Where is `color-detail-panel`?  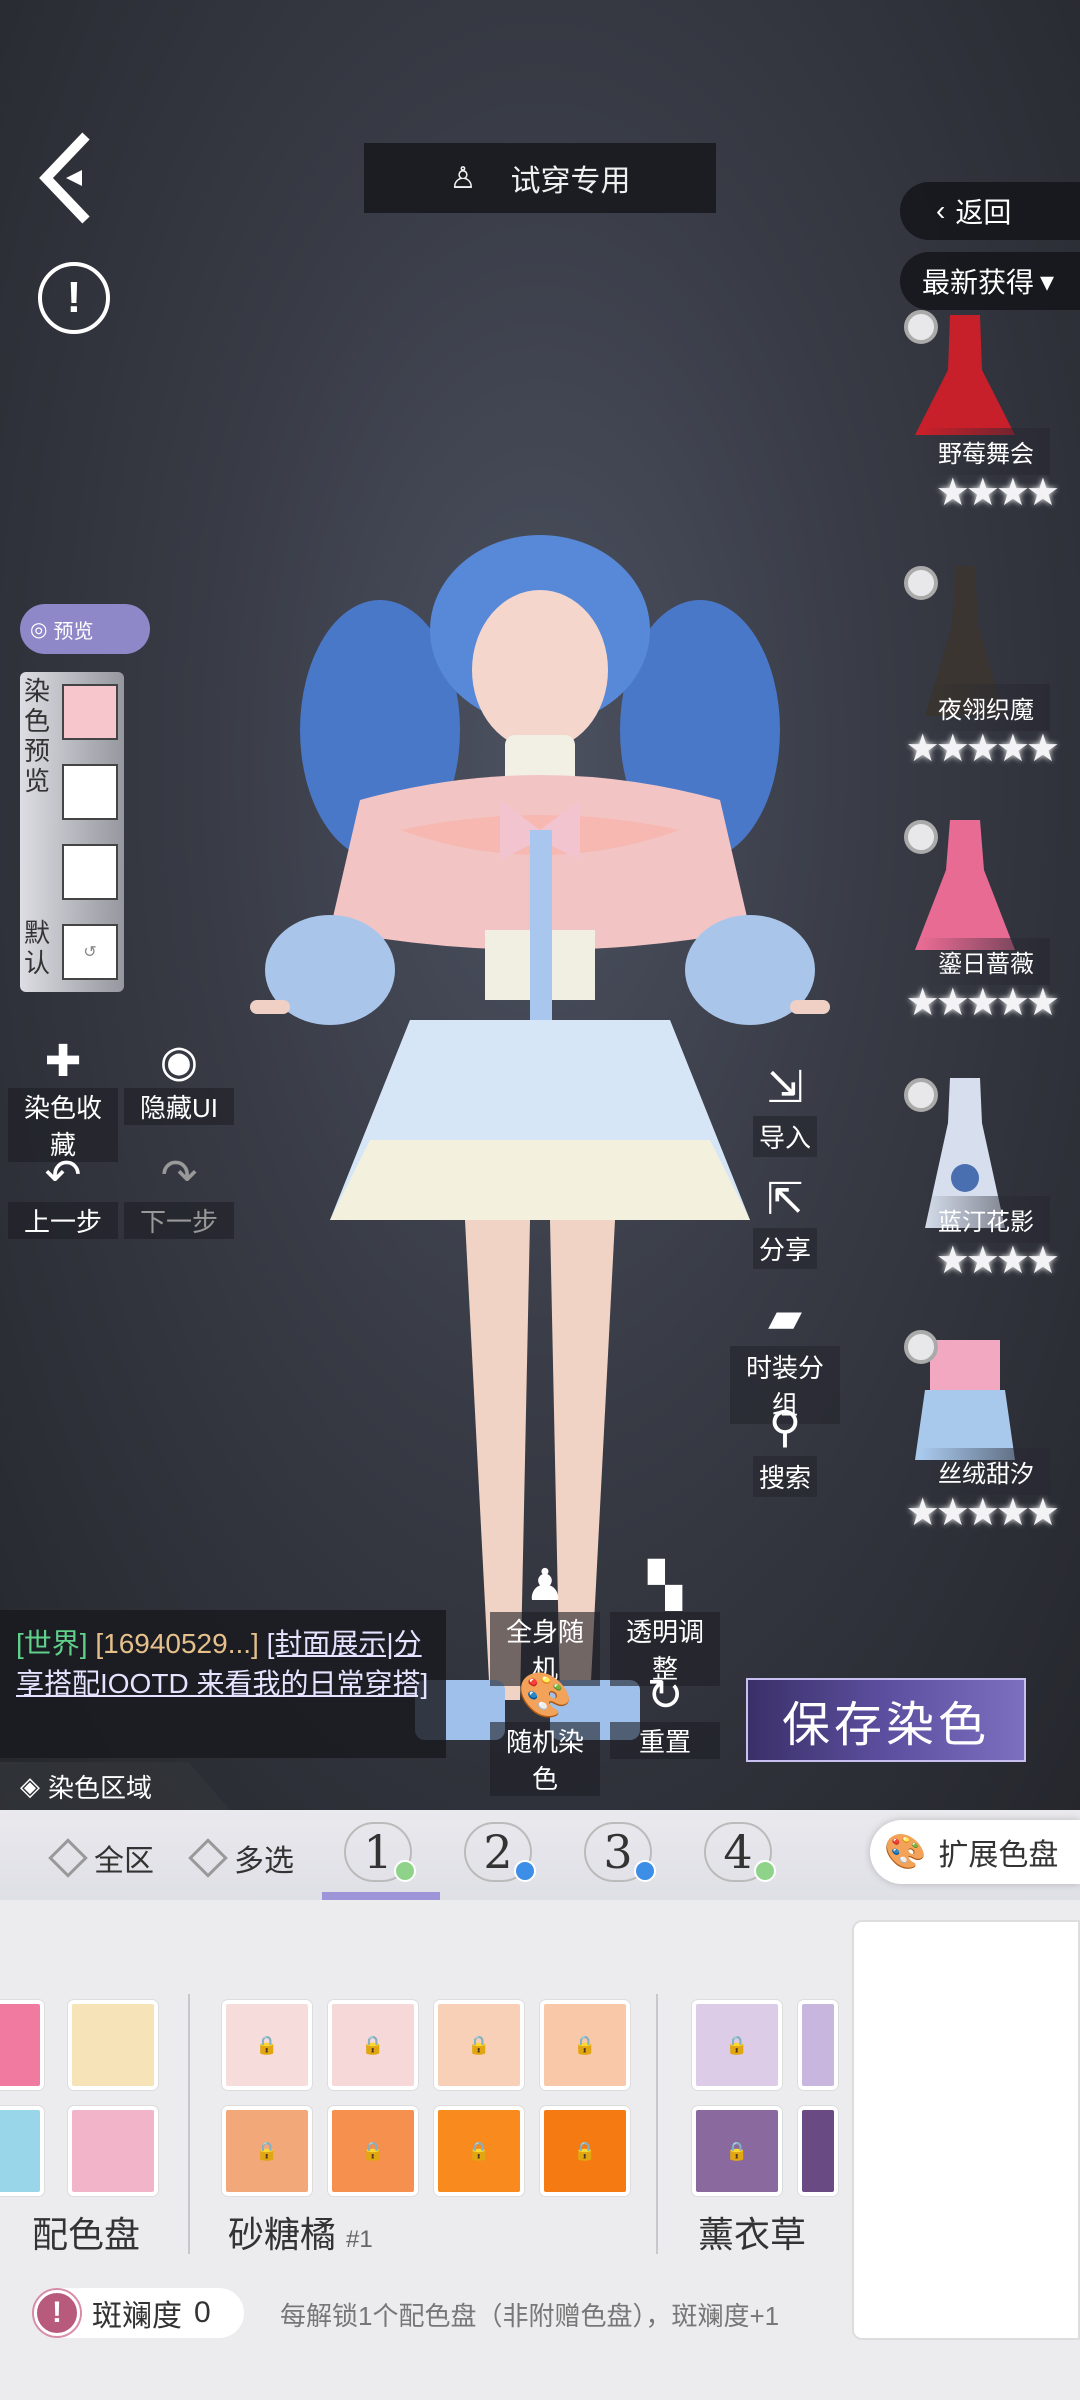
color-detail-panel is located at coordinates (966, 2130).